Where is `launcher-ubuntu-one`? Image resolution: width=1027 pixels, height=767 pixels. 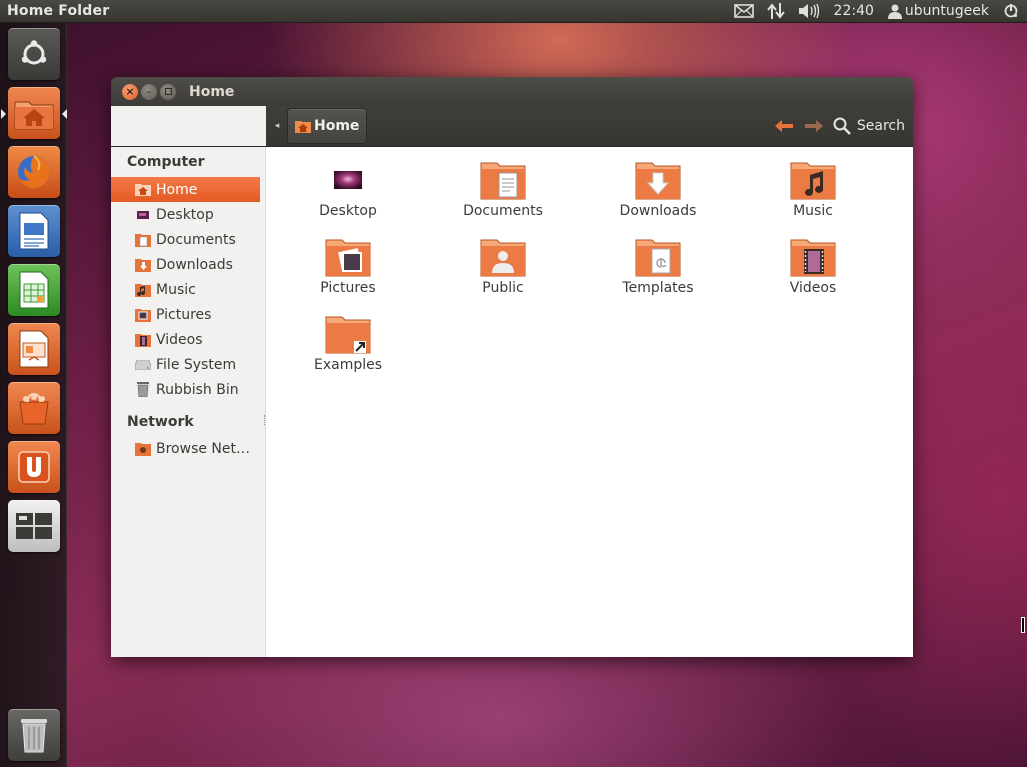
launcher-ubuntu-one is located at coordinates (34, 467).